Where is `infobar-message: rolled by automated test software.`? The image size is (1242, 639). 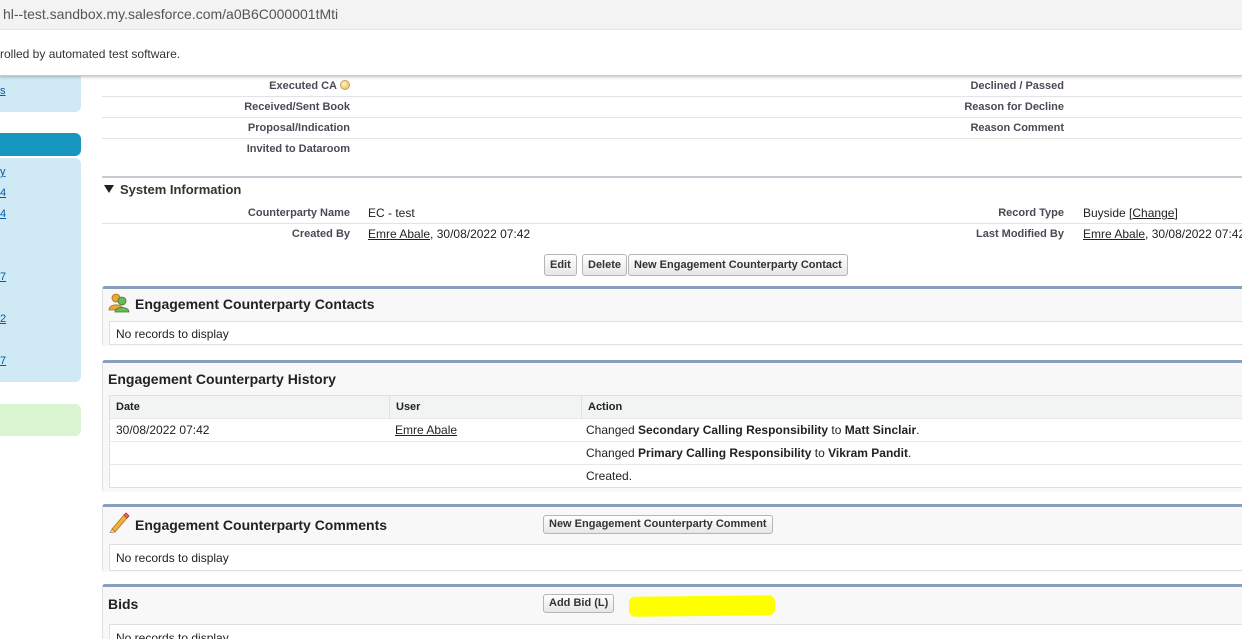 infobar-message: rolled by automated test software. is located at coordinates (90, 54).